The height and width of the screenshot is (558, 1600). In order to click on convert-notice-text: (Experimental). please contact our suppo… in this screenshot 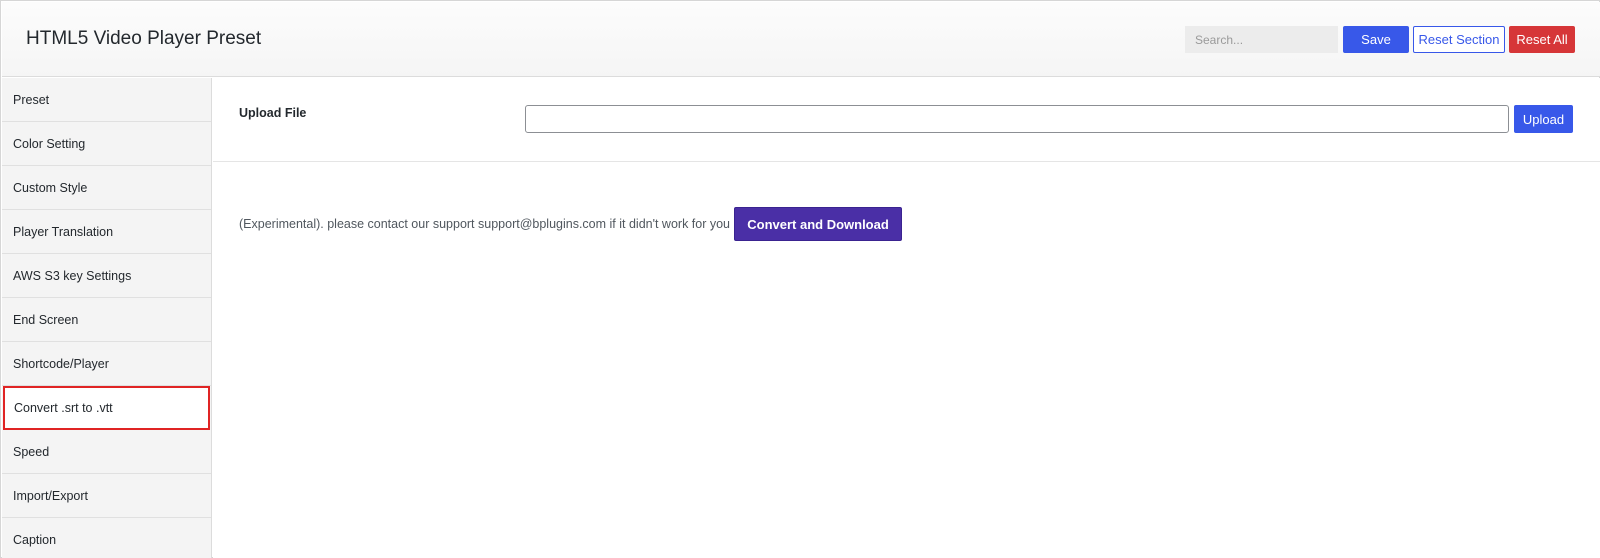, I will do `click(485, 224)`.